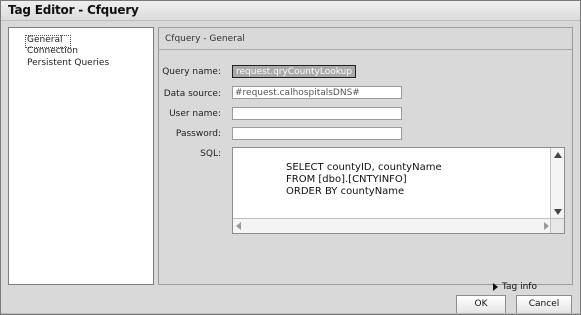 This screenshot has width=581, height=315. Describe the element at coordinates (481, 304) in the screenshot. I see `ok-button: OK` at that location.